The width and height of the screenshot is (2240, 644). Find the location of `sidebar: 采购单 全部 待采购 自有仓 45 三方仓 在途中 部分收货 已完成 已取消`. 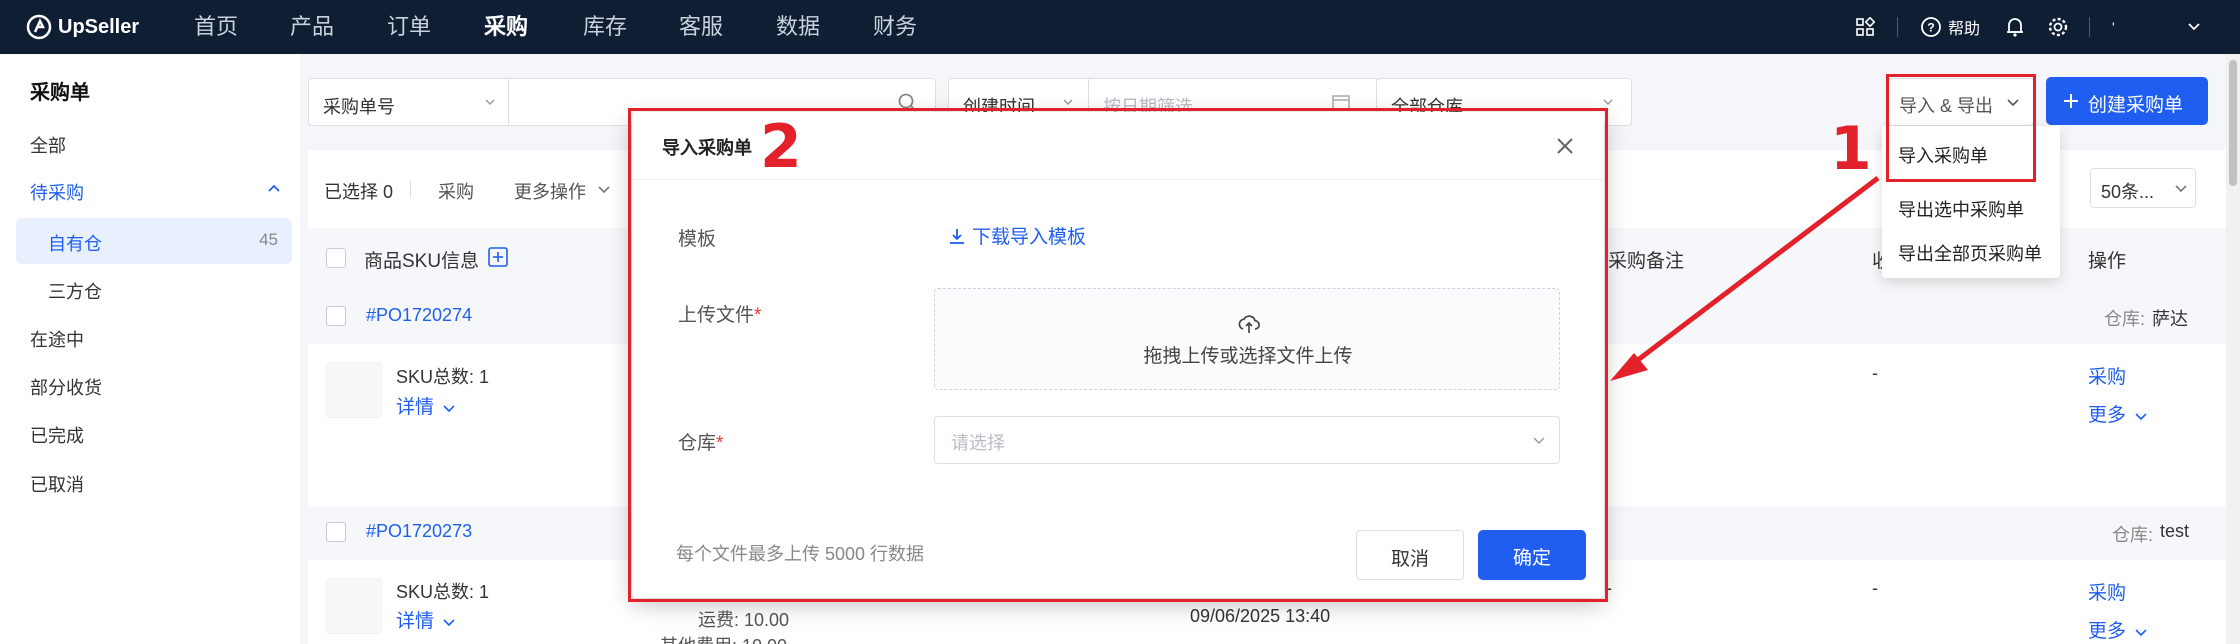

sidebar: 采购单 全部 待采购 自有仓 45 三方仓 在途中 部分收货 已完成 已取消 is located at coordinates (150, 349).